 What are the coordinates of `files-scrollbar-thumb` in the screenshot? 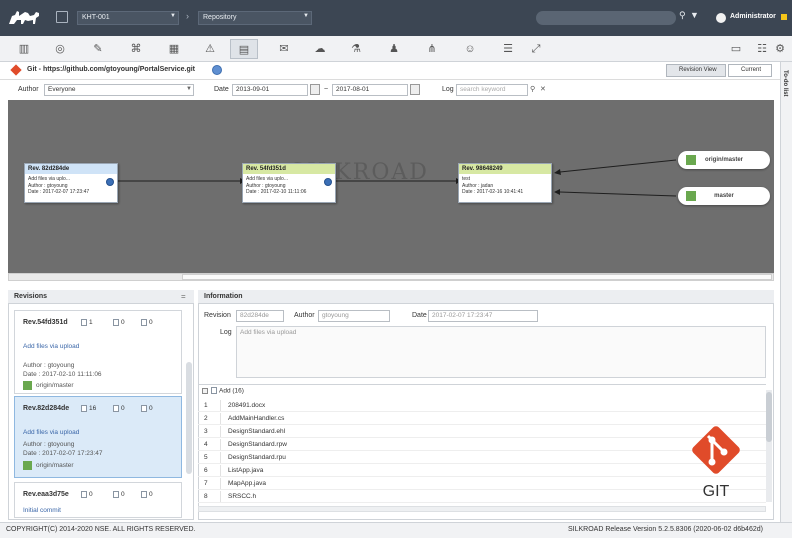 It's located at (769, 417).